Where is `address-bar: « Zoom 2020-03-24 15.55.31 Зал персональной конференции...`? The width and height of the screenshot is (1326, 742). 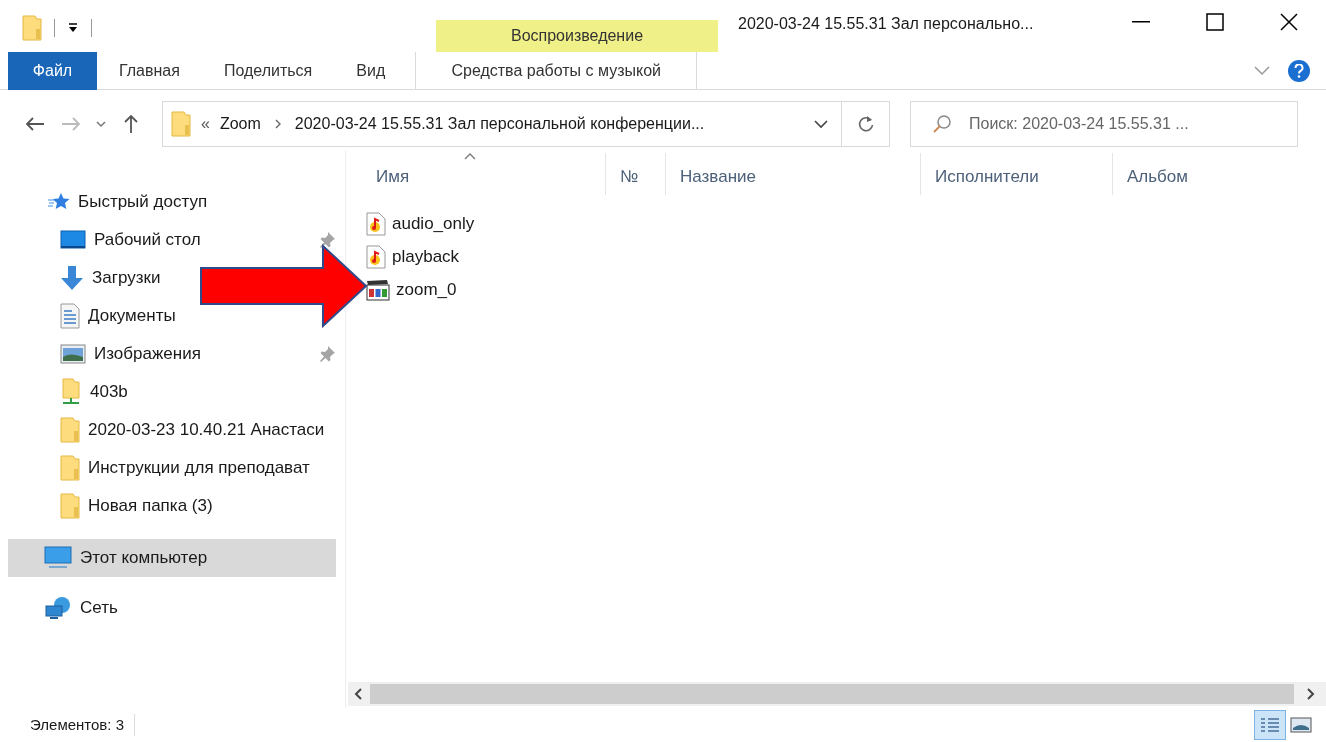 address-bar: « Zoom 2020-03-24 15.55.31 Зал персональной конференции... is located at coordinates (526, 124).